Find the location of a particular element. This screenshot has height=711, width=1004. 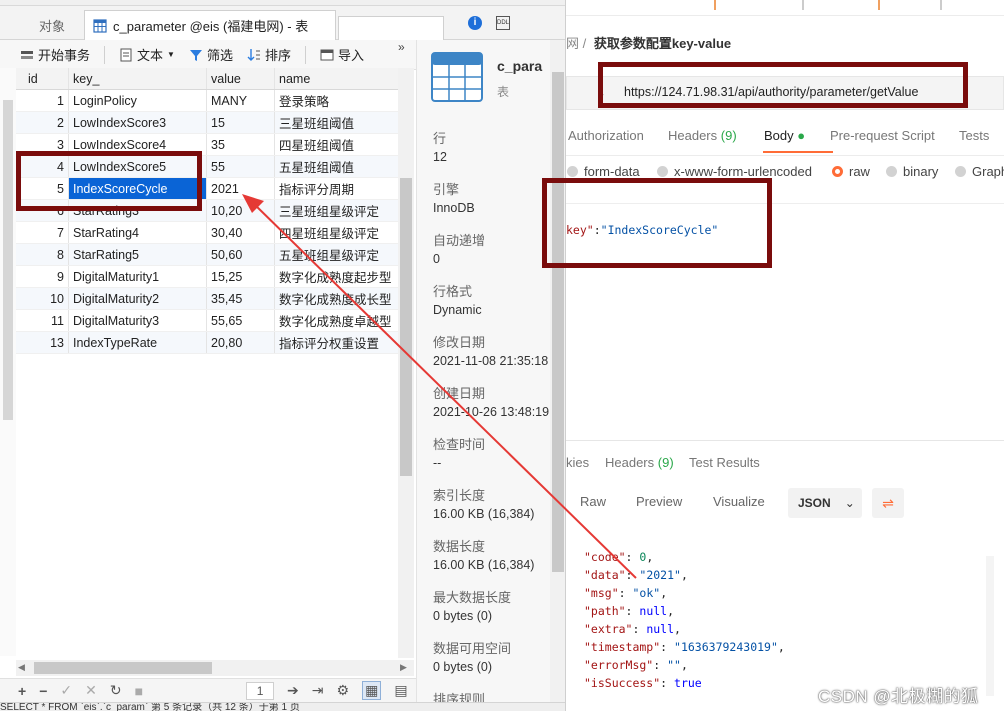

cell-name: 三星班组阈值 is located at coordinates (336, 122).